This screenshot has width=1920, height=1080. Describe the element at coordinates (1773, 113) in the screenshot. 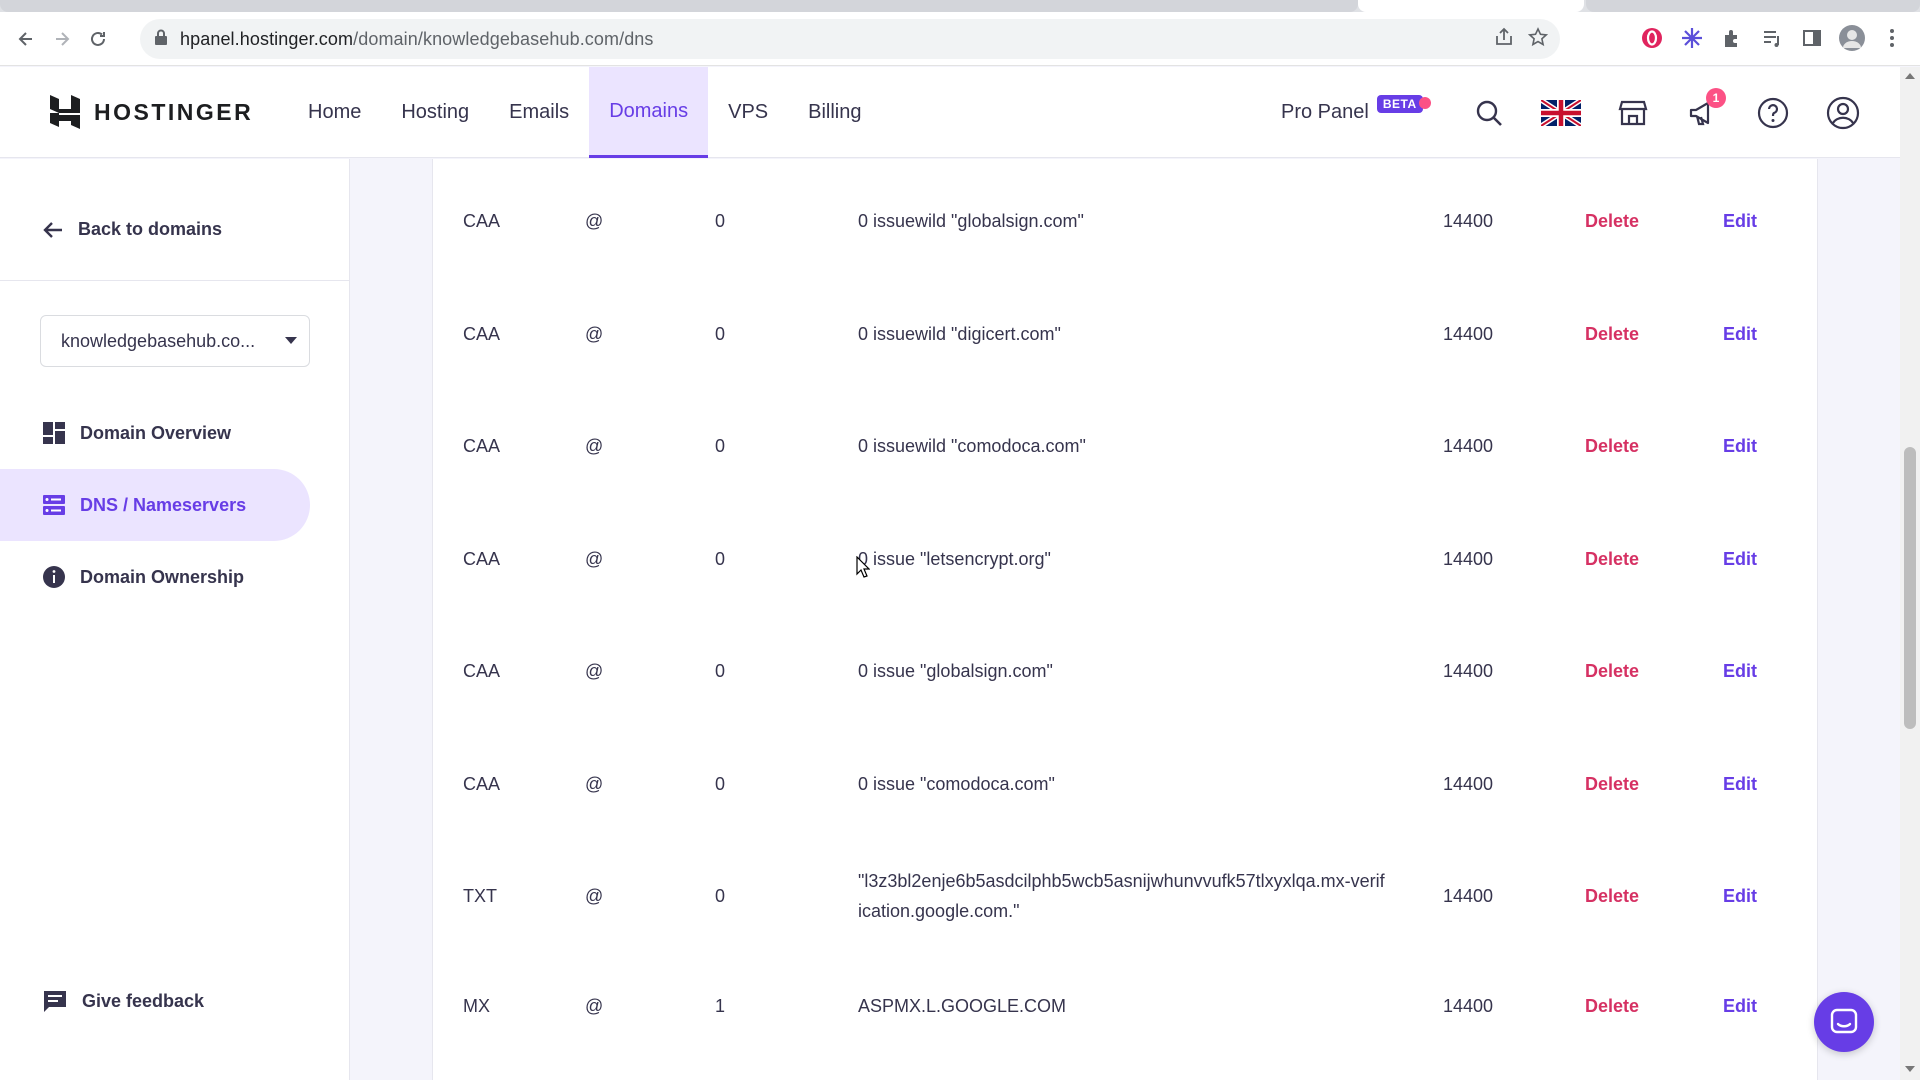

I see `help-icon` at that location.